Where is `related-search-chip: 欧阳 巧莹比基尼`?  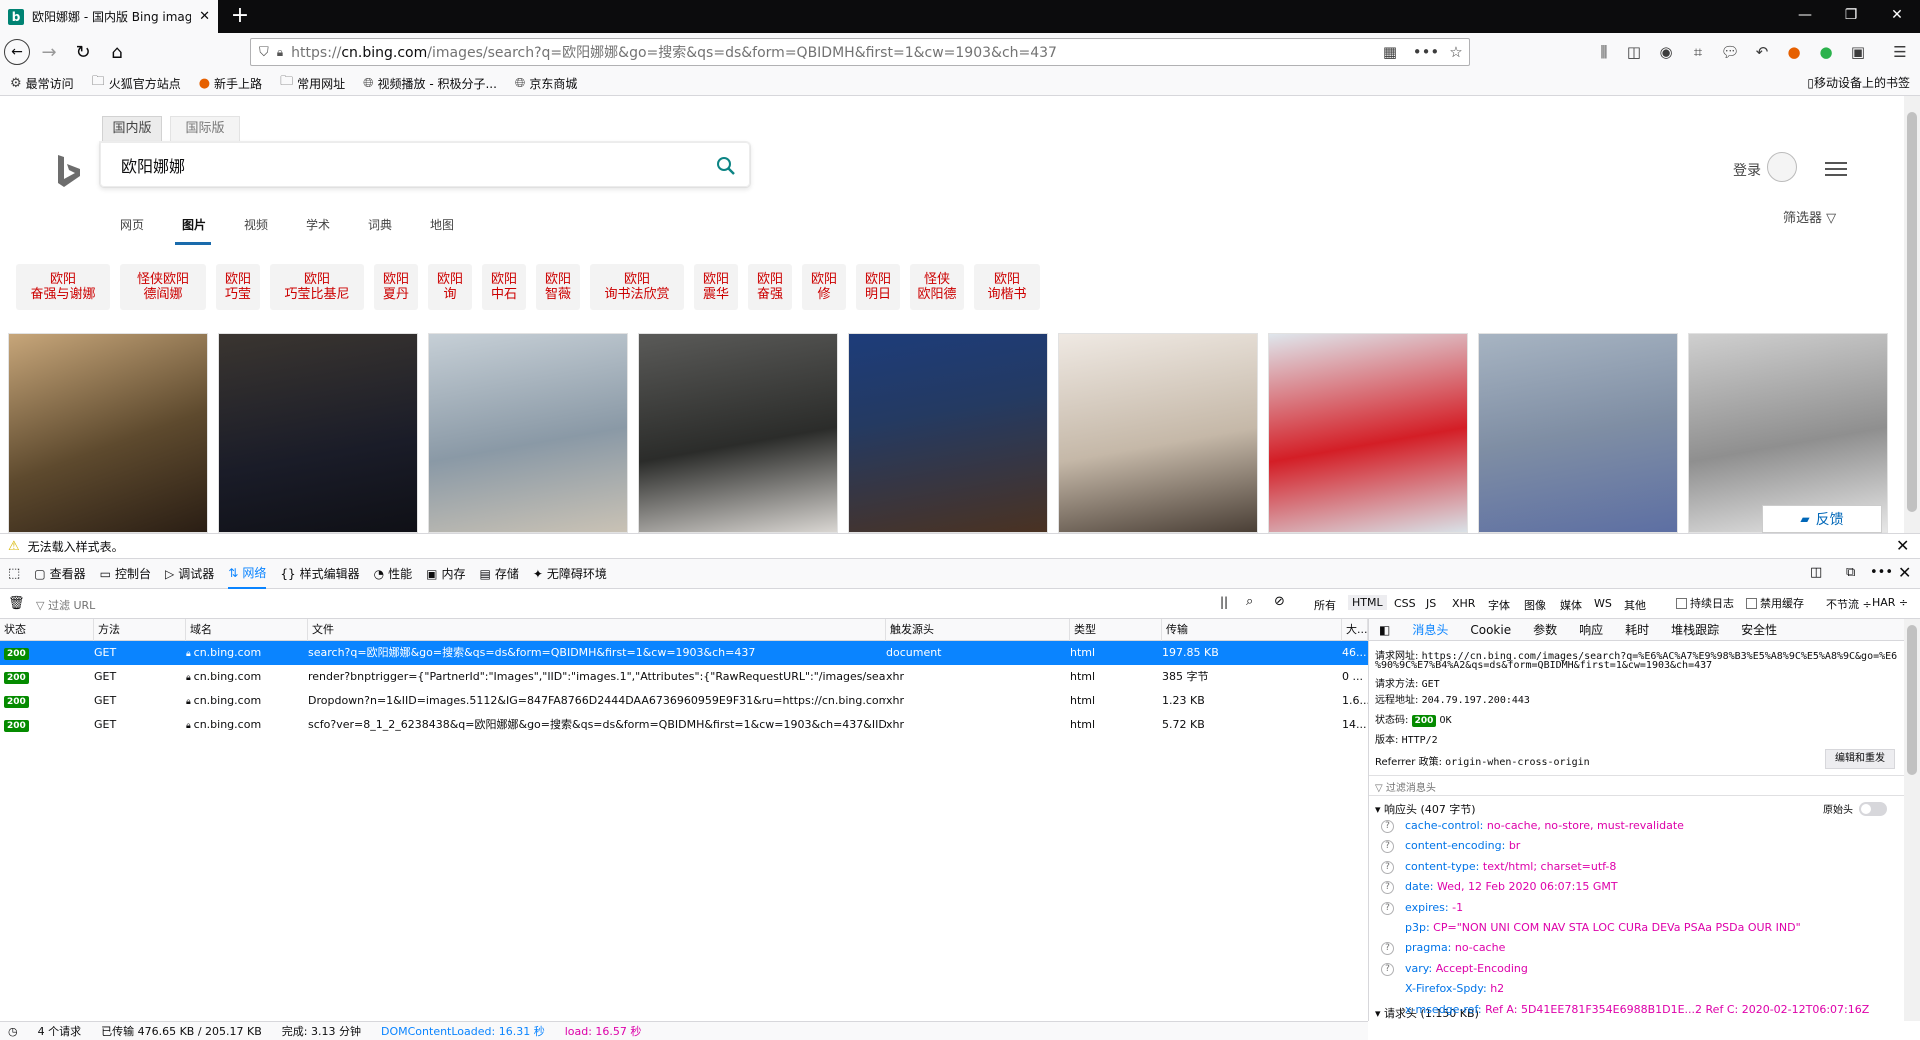 related-search-chip: 欧阳 巧莹比基尼 is located at coordinates (317, 287).